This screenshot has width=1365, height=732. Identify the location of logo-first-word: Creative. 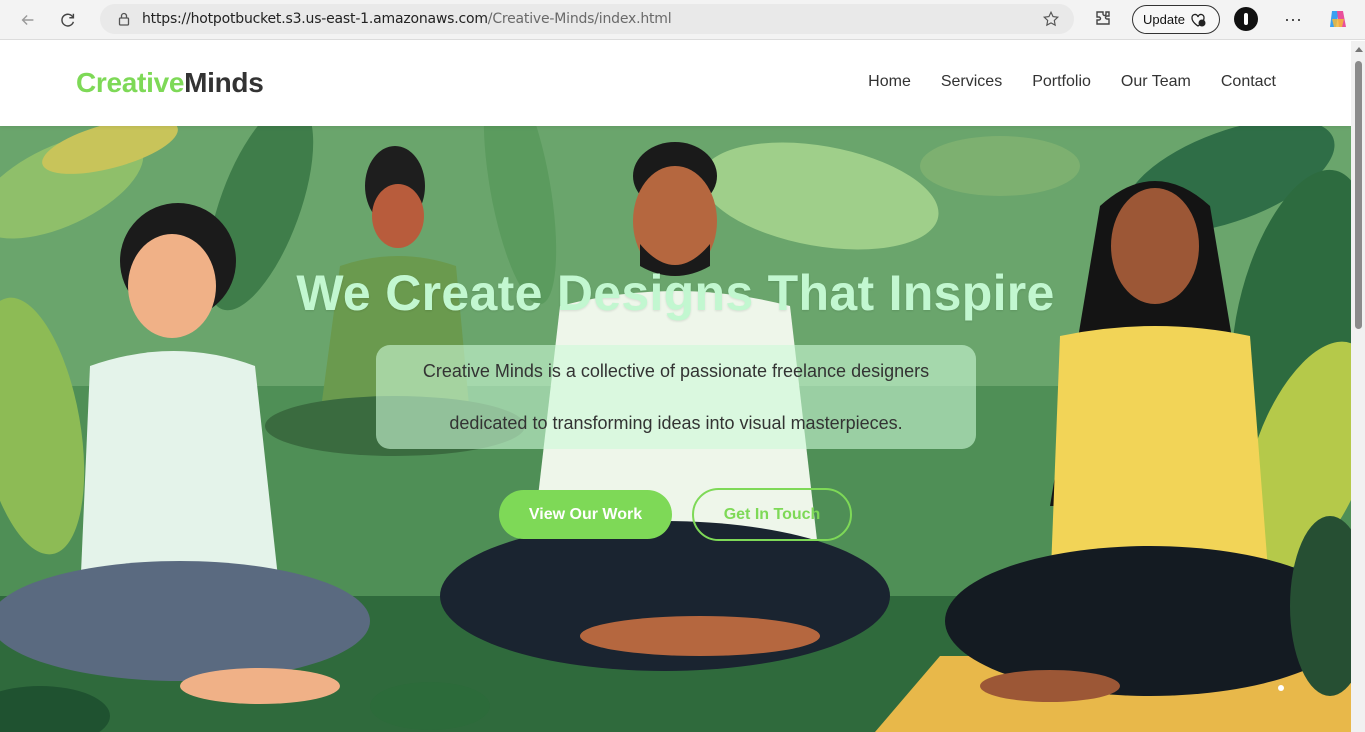
(130, 82).